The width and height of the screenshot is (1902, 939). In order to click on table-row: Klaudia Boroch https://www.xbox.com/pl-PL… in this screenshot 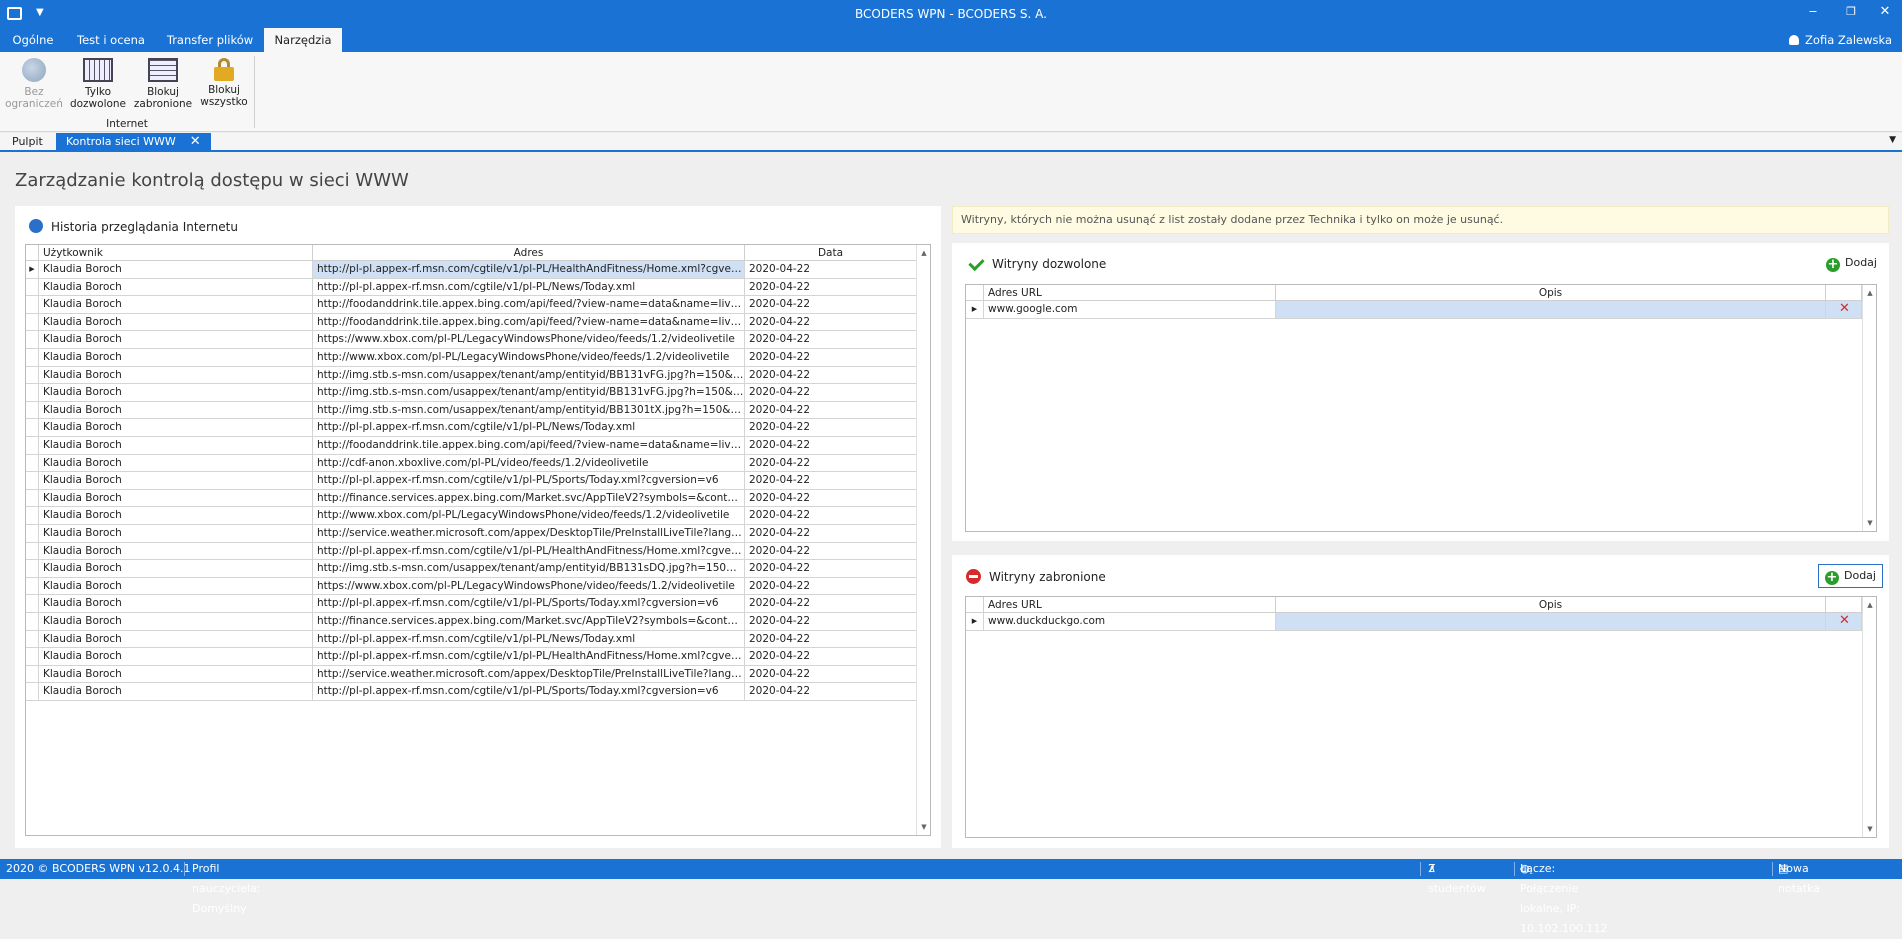, I will do `click(471, 586)`.